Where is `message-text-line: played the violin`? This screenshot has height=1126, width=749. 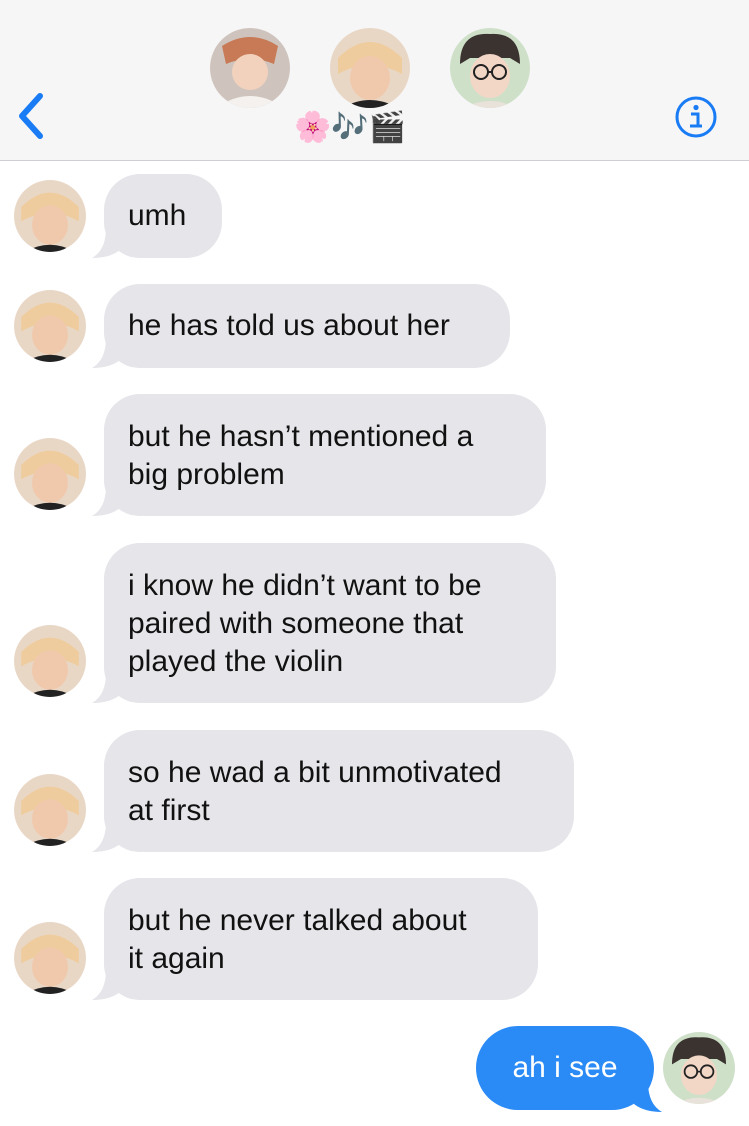 message-text-line: played the violin is located at coordinates (236, 661).